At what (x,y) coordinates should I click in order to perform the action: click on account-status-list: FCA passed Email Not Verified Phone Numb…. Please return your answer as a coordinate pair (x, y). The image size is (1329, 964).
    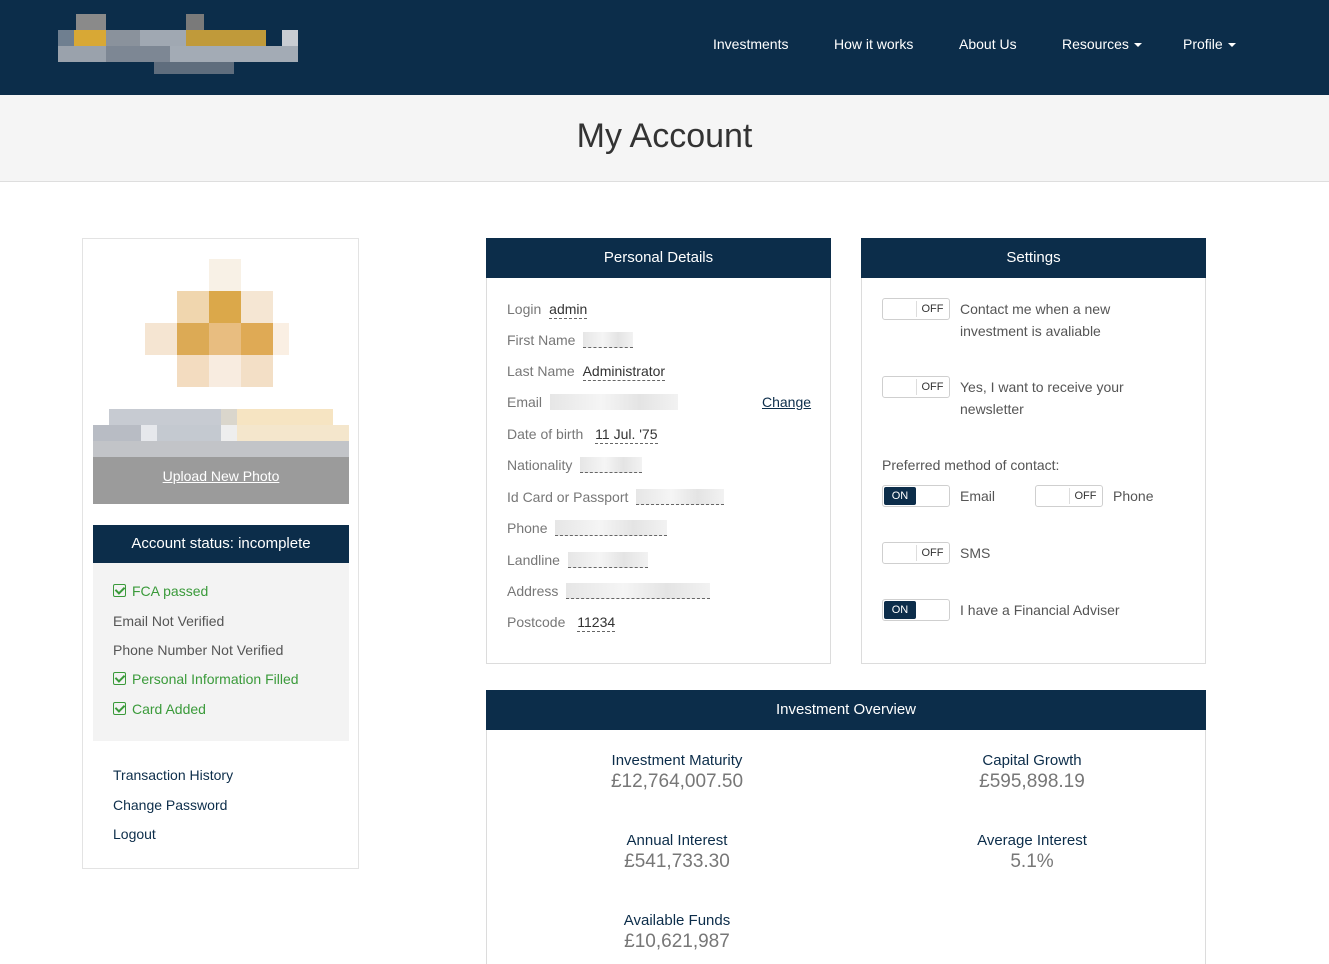
    Looking at the image, I should click on (221, 652).